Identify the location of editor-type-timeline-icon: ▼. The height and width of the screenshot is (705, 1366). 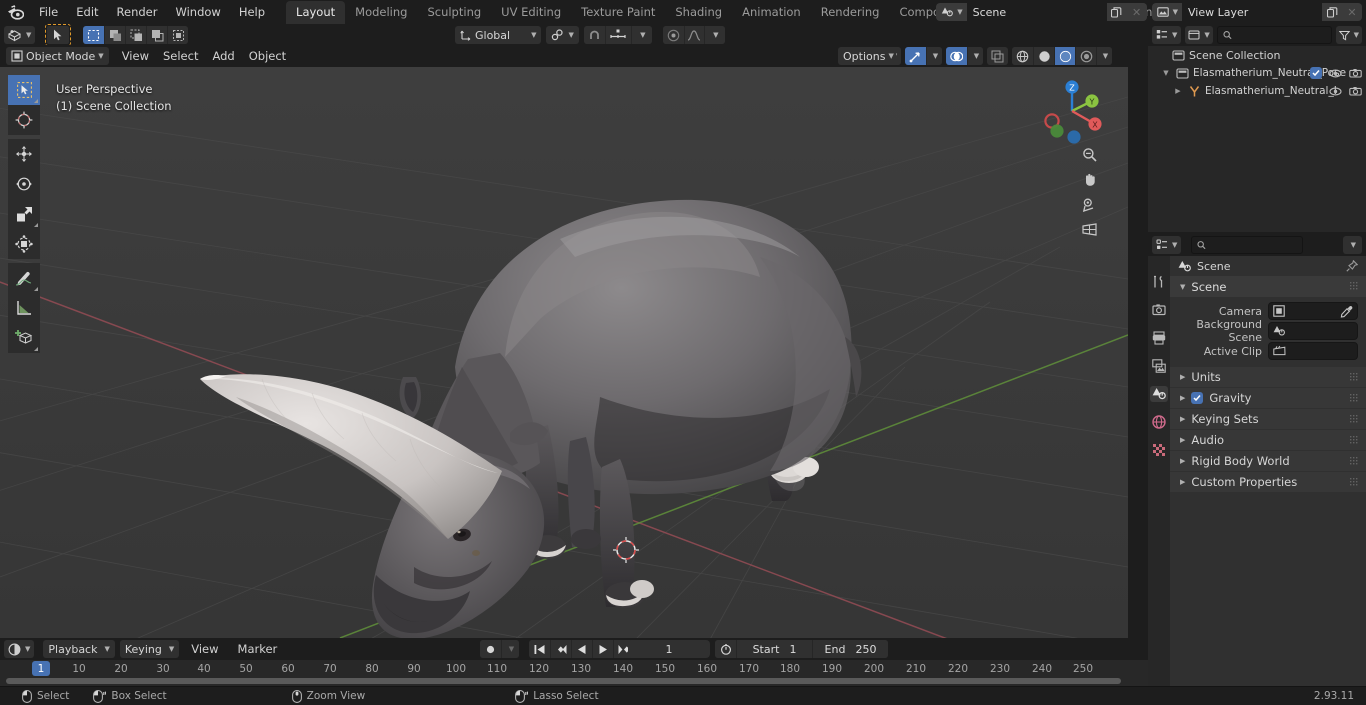
(19, 649).